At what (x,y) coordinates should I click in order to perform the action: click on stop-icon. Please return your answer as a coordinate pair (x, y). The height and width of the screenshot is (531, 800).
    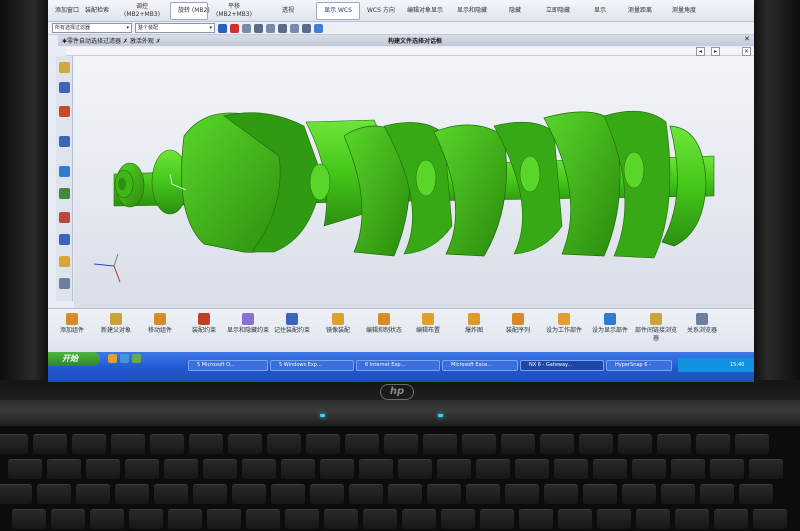
    Looking at the image, I should click on (234, 28).